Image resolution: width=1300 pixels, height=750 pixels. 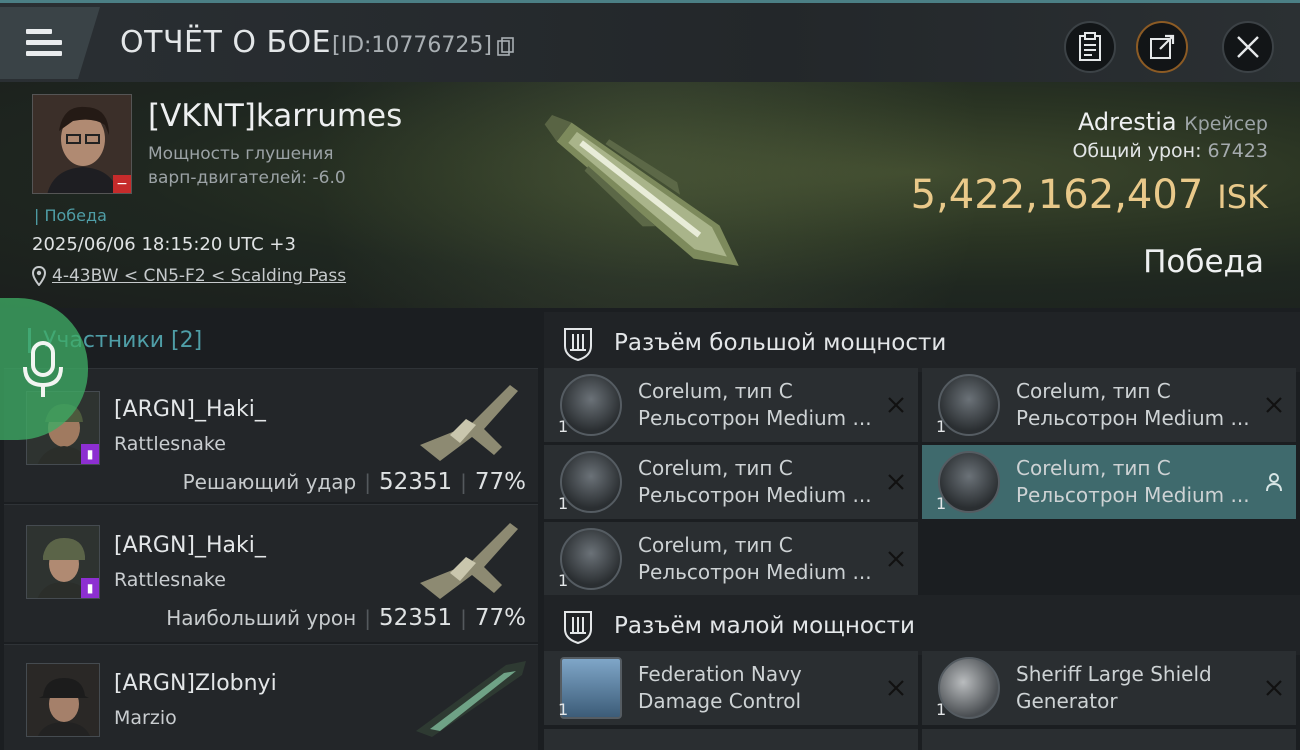 What do you see at coordinates (90, 454) in the screenshot?
I see `rank-badge-icon: ▮` at bounding box center [90, 454].